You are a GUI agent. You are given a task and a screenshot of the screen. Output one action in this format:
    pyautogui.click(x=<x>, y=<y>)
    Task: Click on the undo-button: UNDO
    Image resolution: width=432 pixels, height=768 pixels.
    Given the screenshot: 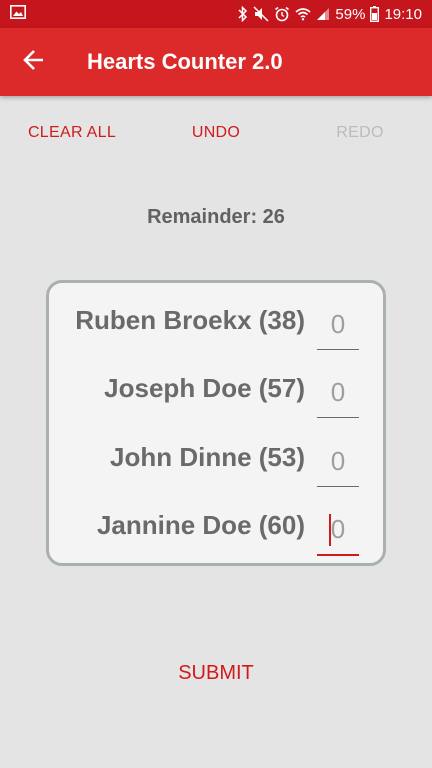 What is the action you would take?
    pyautogui.click(x=216, y=133)
    